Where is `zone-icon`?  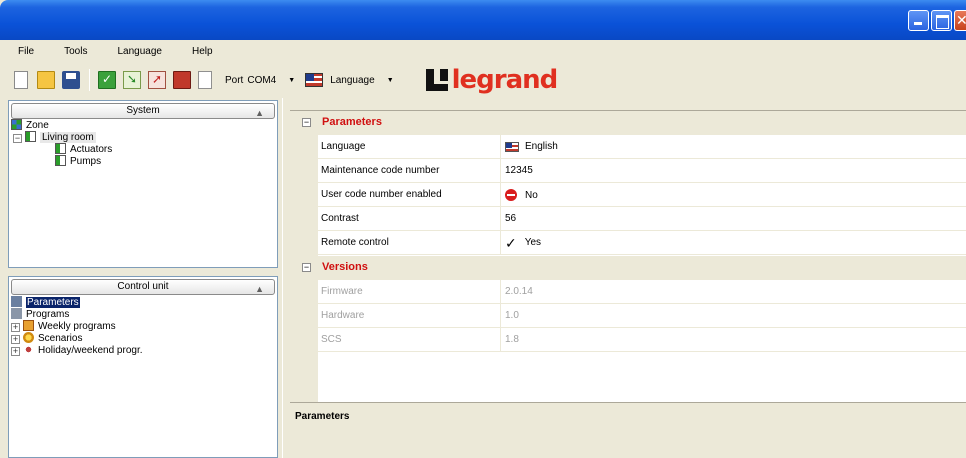
zone-icon is located at coordinates (16, 124).